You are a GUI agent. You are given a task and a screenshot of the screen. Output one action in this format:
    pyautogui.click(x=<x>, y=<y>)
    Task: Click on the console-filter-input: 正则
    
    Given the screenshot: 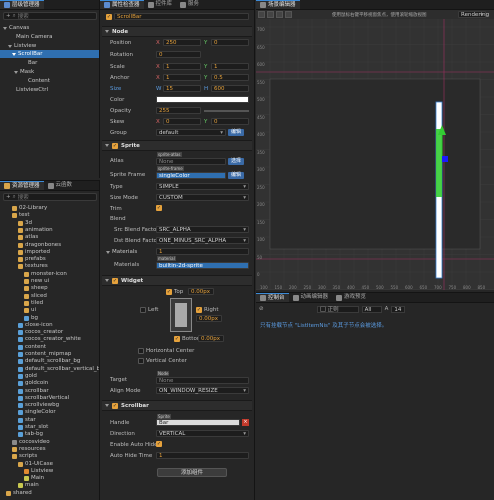 What is the action you would take?
    pyautogui.click(x=337, y=309)
    